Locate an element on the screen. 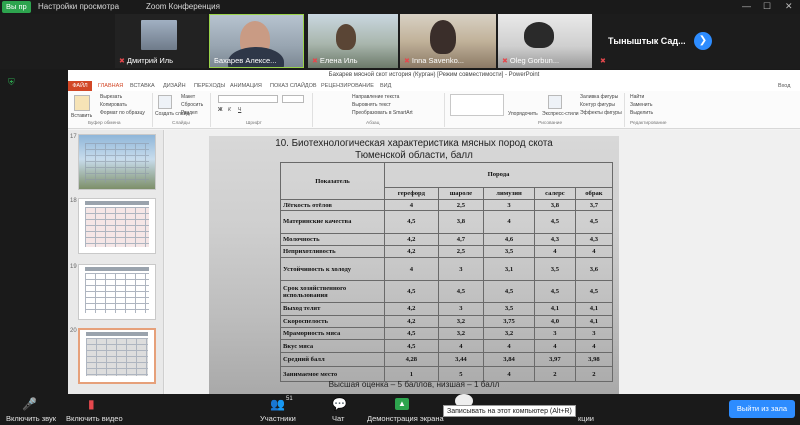 The height and width of the screenshot is (425, 800). participant-tile: ✖ Елена Иль is located at coordinates (353, 41).